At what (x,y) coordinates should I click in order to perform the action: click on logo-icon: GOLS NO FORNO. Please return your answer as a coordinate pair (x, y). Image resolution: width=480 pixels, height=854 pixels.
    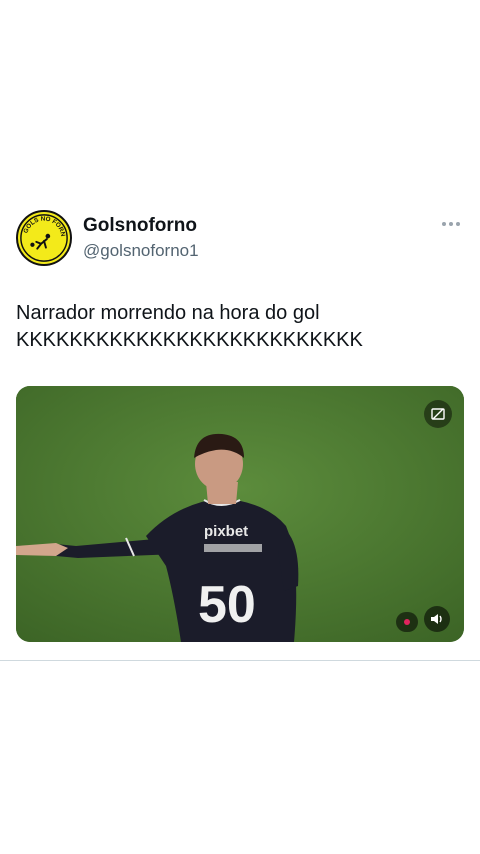
    Looking at the image, I should click on (43, 236).